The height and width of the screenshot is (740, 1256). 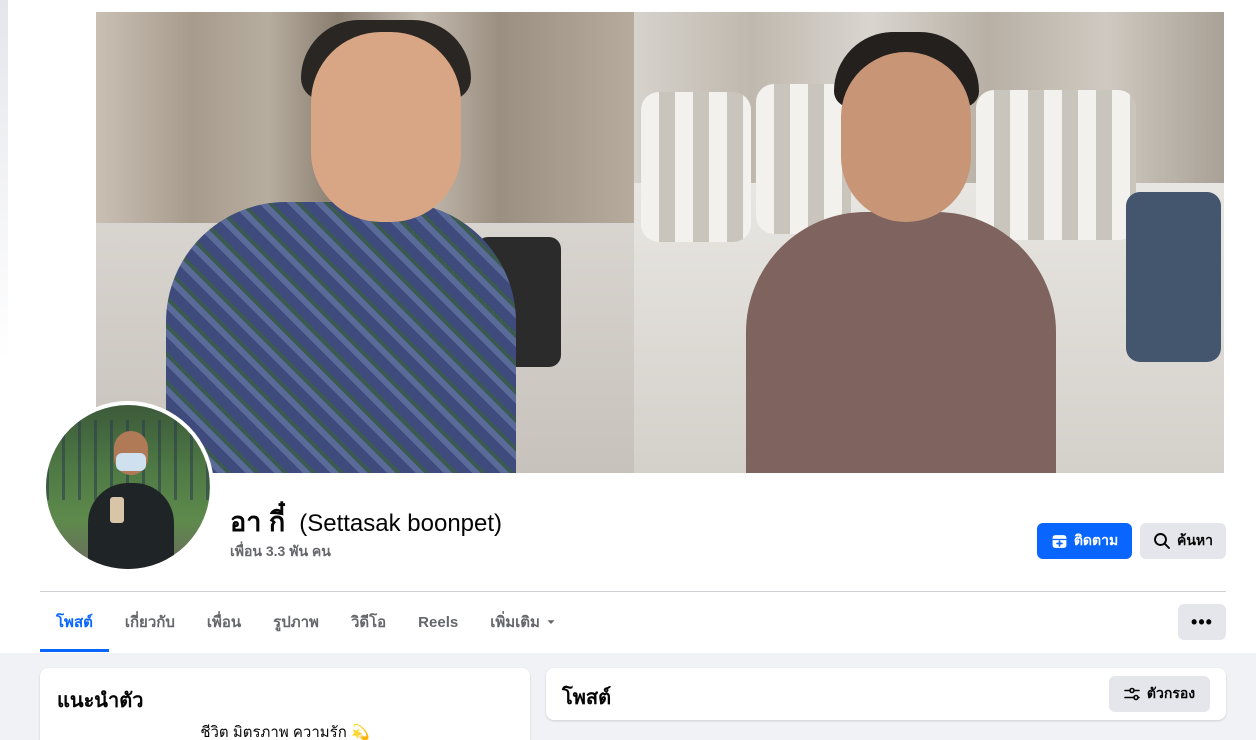 What do you see at coordinates (280, 552) in the screenshot?
I see `friends-count: เพื่อน 3.3 พัน คน` at bounding box center [280, 552].